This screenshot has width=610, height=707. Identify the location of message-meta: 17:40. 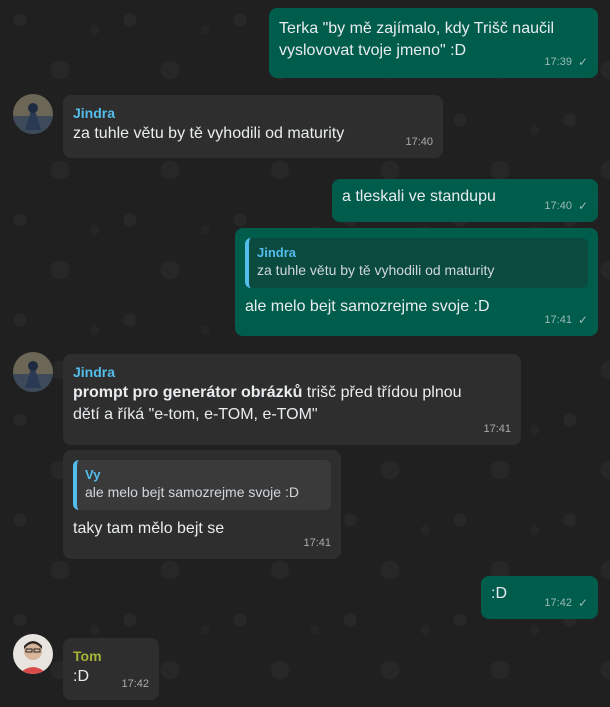
(419, 142).